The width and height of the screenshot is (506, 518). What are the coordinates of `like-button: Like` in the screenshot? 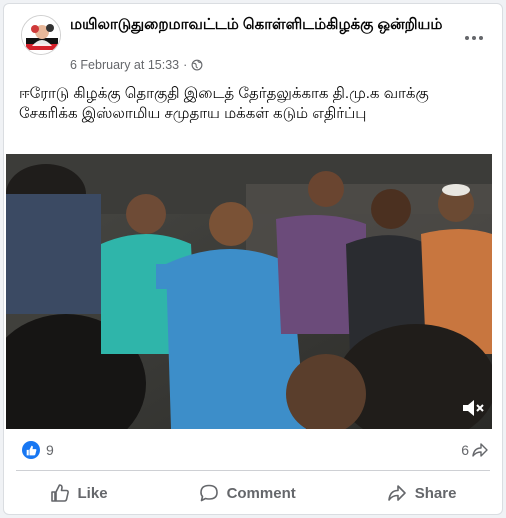 It's located at (79, 493).